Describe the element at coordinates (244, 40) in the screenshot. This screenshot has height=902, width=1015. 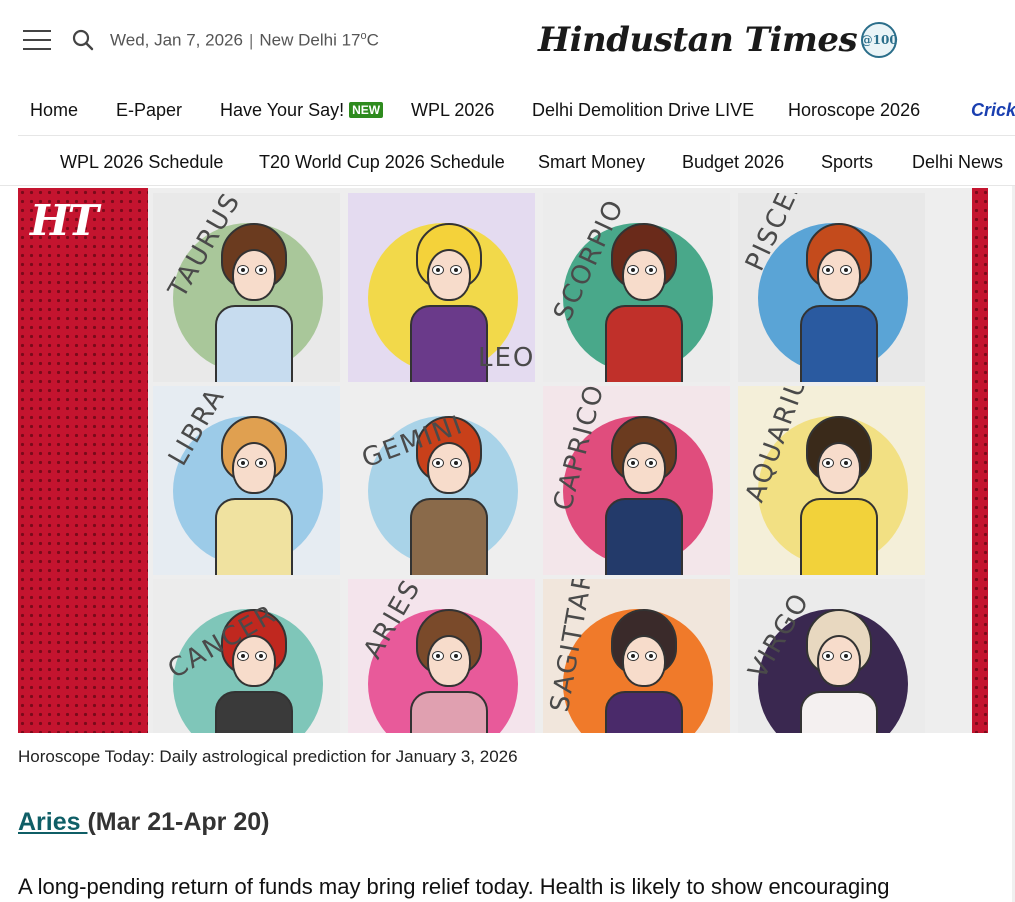
I see `dateline: Wed, Jan 7, 2026 | New Delhi 17oC` at that location.